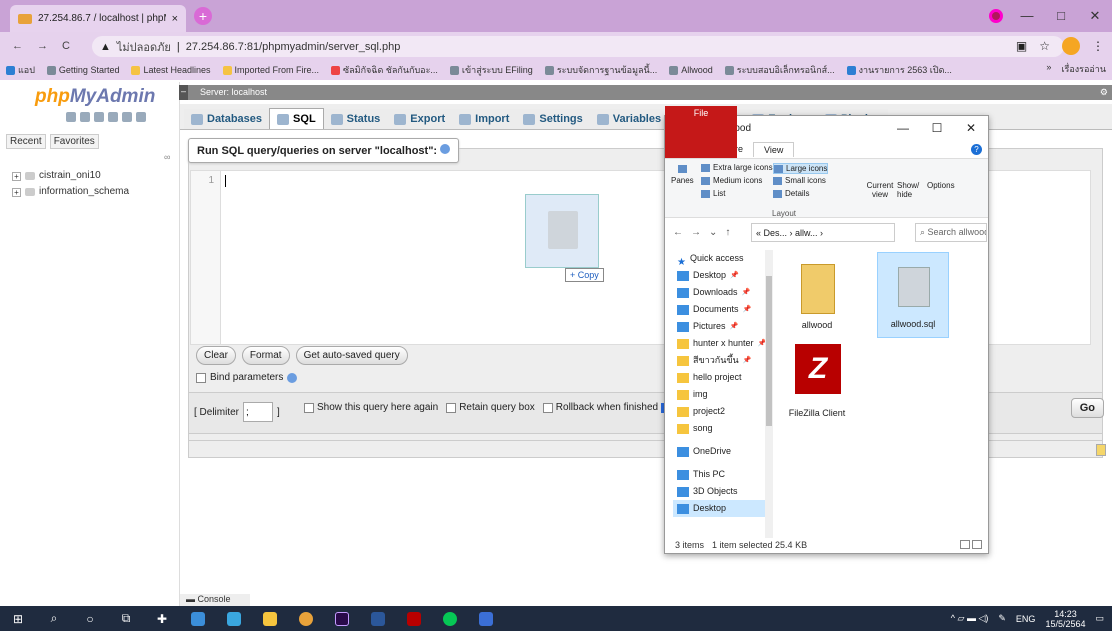 This screenshot has height=631, width=1112. I want to click on profile-avatar, so click(1071, 46).